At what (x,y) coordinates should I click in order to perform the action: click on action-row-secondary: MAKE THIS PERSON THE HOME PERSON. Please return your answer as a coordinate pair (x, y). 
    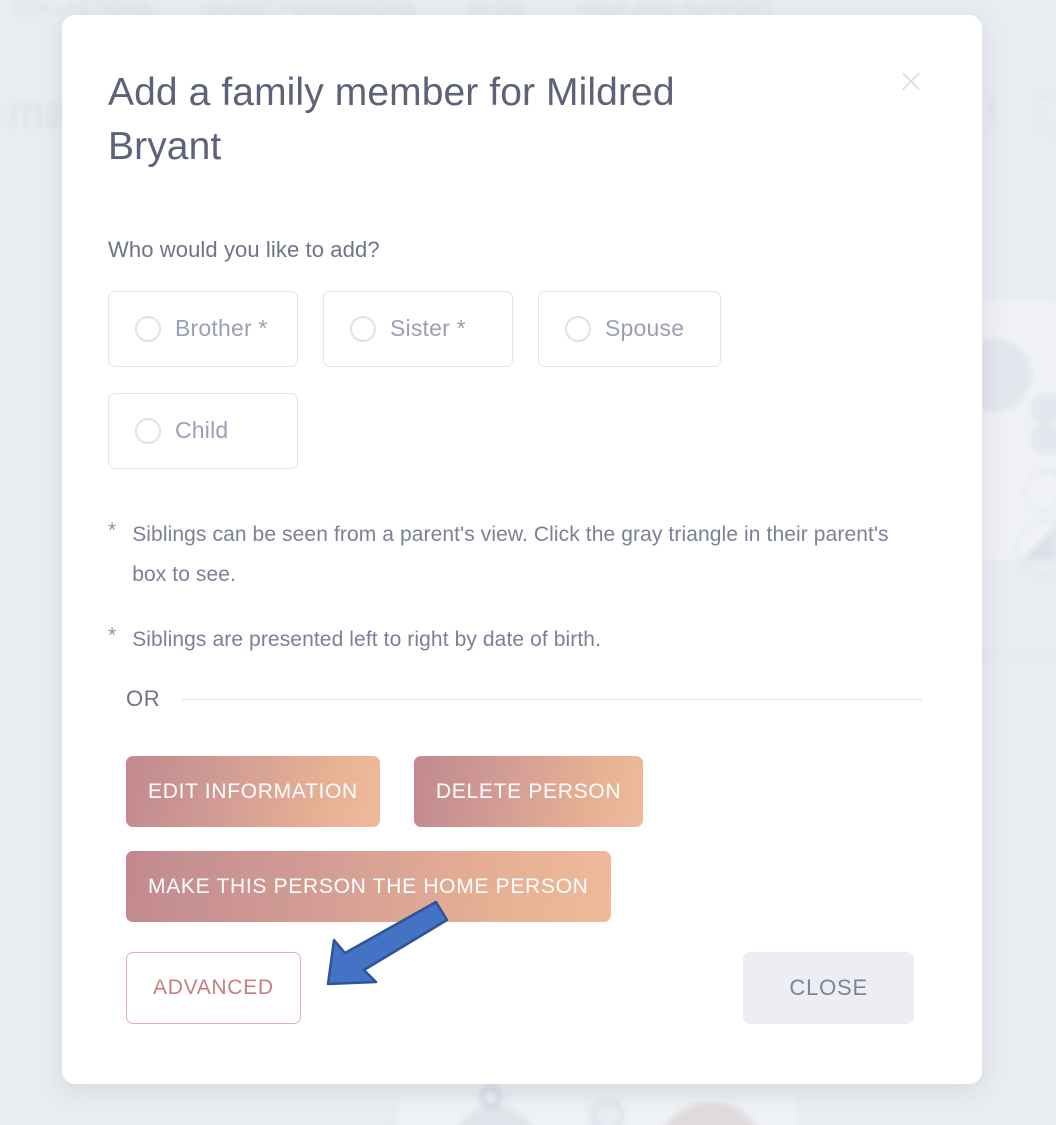
    Looking at the image, I should click on (524, 887).